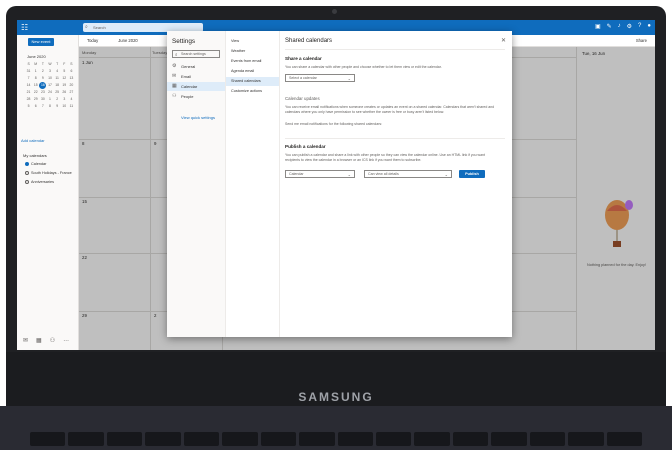 This screenshot has height=450, width=672. I want to click on settings-nav-email: ✉ Email, so click(196, 76).